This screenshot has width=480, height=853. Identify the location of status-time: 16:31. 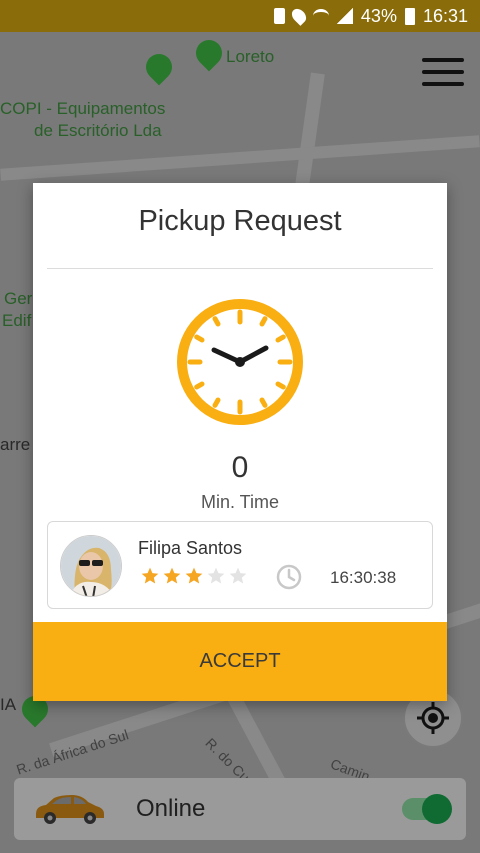
(445, 15).